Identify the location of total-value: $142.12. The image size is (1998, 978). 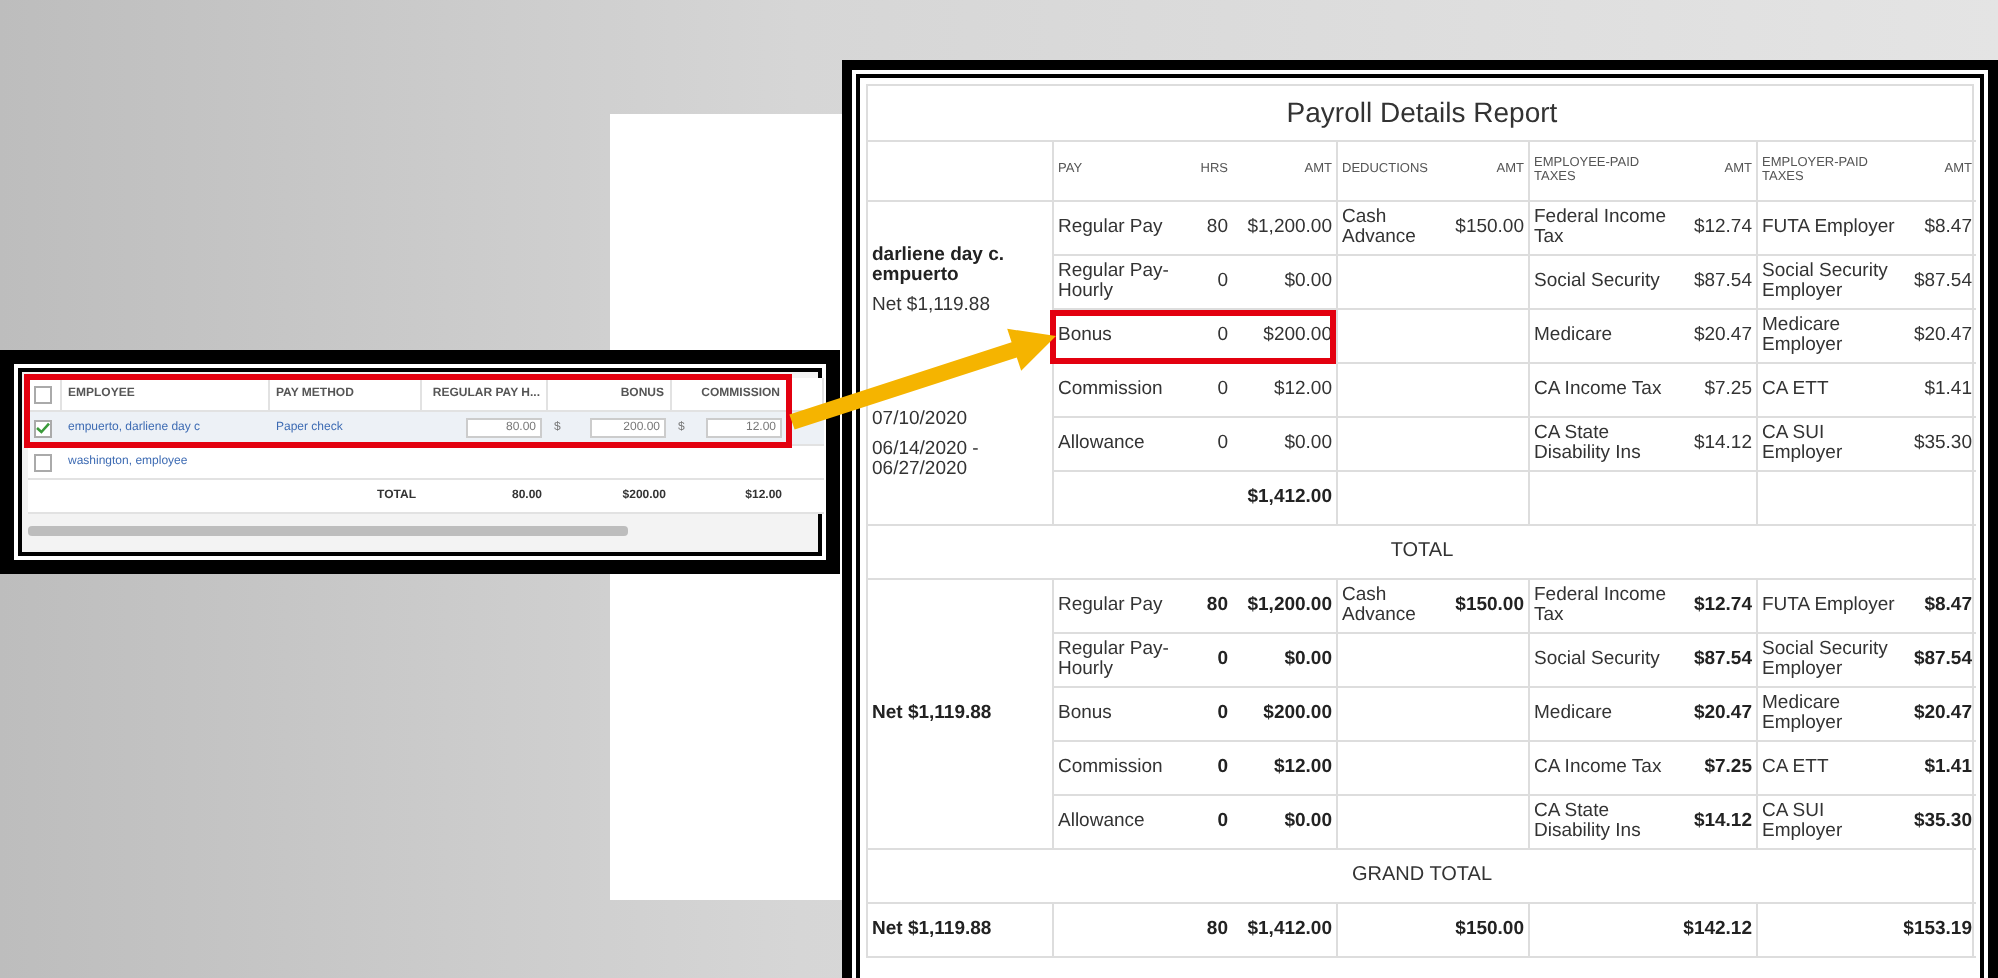
(1716, 931).